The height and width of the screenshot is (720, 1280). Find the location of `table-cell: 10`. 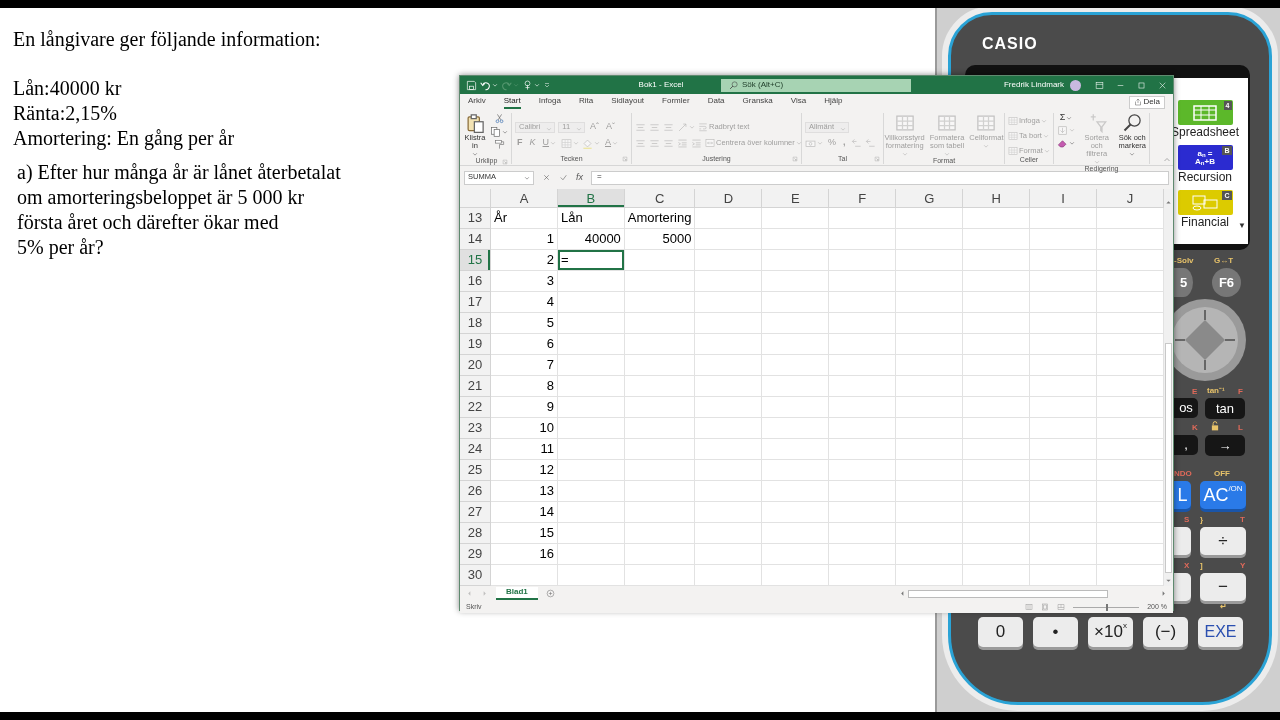

table-cell: 10 is located at coordinates (524, 428).